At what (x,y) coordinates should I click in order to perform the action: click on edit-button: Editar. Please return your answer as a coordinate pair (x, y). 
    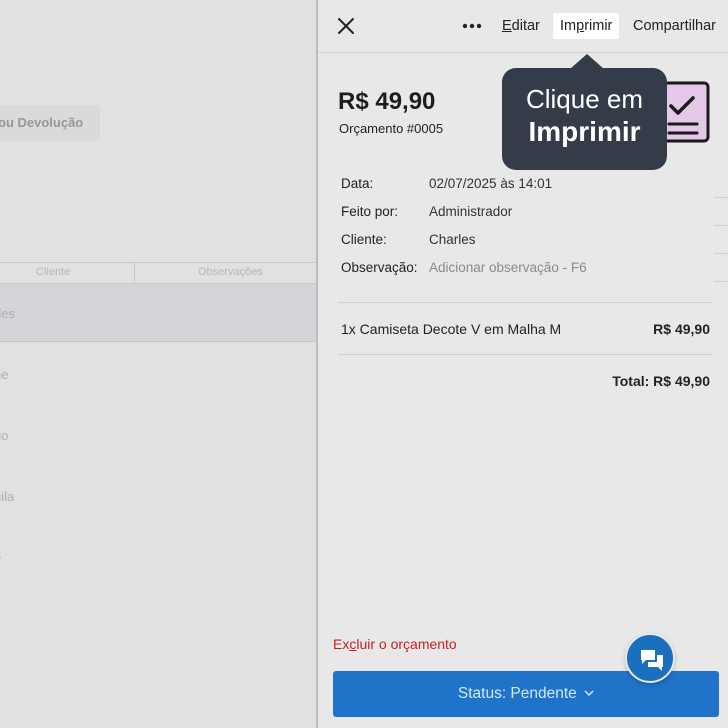
    Looking at the image, I should click on (521, 26).